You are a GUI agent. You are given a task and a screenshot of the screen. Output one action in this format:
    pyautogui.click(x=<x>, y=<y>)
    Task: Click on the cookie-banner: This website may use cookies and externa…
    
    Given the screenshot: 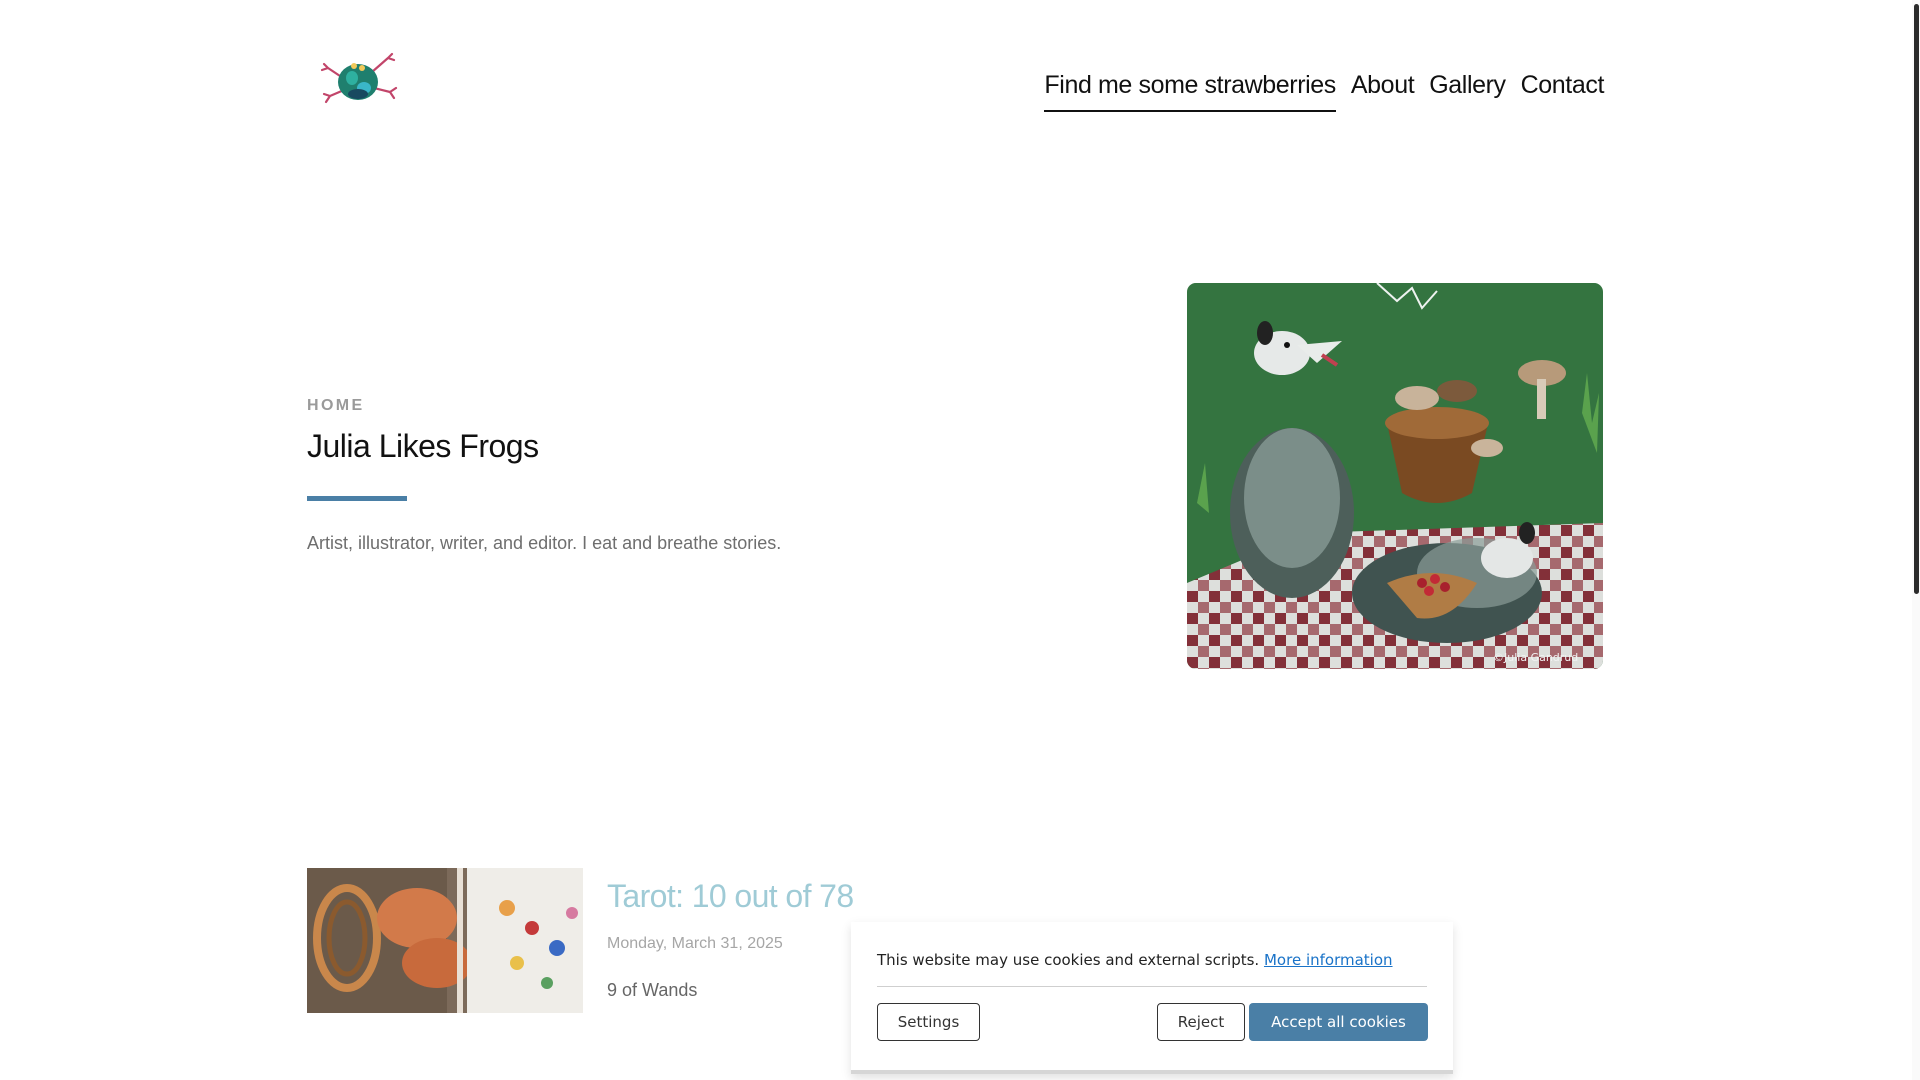 What is the action you would take?
    pyautogui.click(x=1152, y=998)
    